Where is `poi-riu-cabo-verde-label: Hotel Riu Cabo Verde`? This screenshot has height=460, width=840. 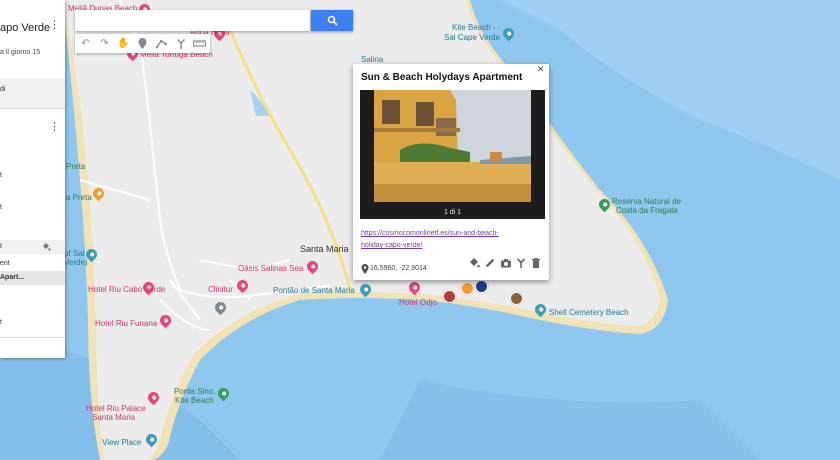 poi-riu-cabo-verde-label: Hotel Riu Cabo Verde is located at coordinates (126, 289).